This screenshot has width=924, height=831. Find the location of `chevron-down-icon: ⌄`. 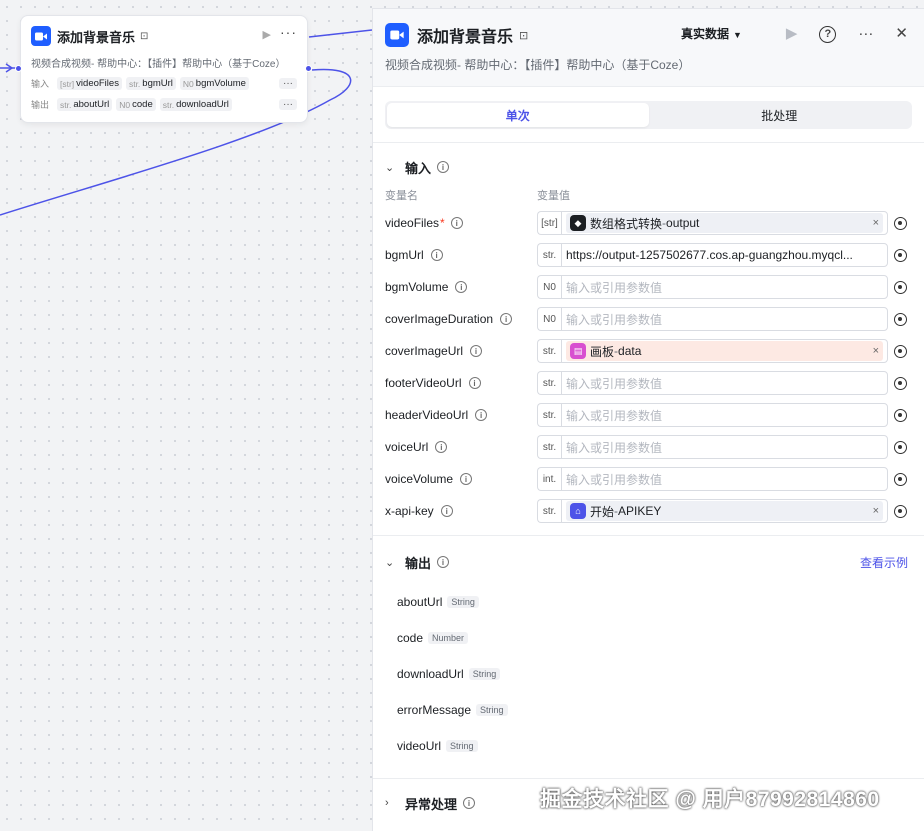

chevron-down-icon: ⌄ is located at coordinates (390, 562).